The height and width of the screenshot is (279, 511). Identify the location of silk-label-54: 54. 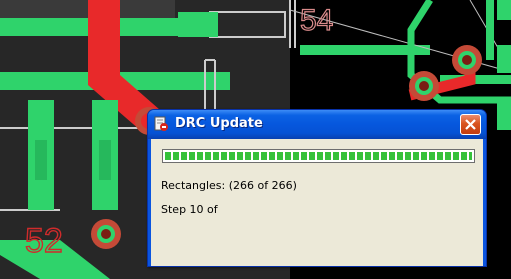
(316, 20).